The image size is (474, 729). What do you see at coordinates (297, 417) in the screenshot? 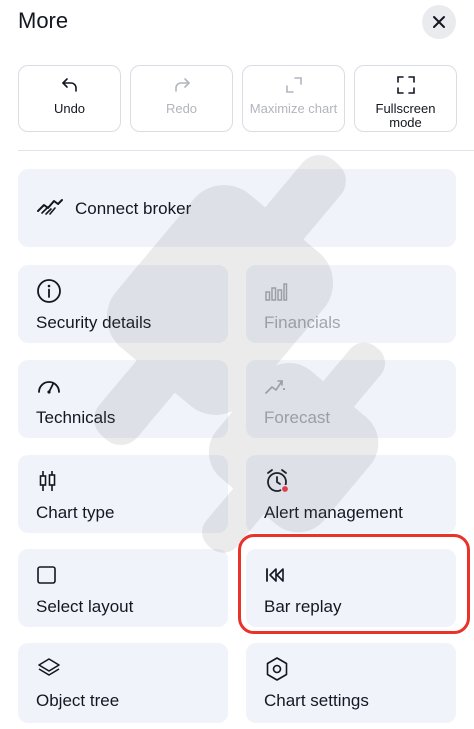
I see `forecast-label: Forecast` at bounding box center [297, 417].